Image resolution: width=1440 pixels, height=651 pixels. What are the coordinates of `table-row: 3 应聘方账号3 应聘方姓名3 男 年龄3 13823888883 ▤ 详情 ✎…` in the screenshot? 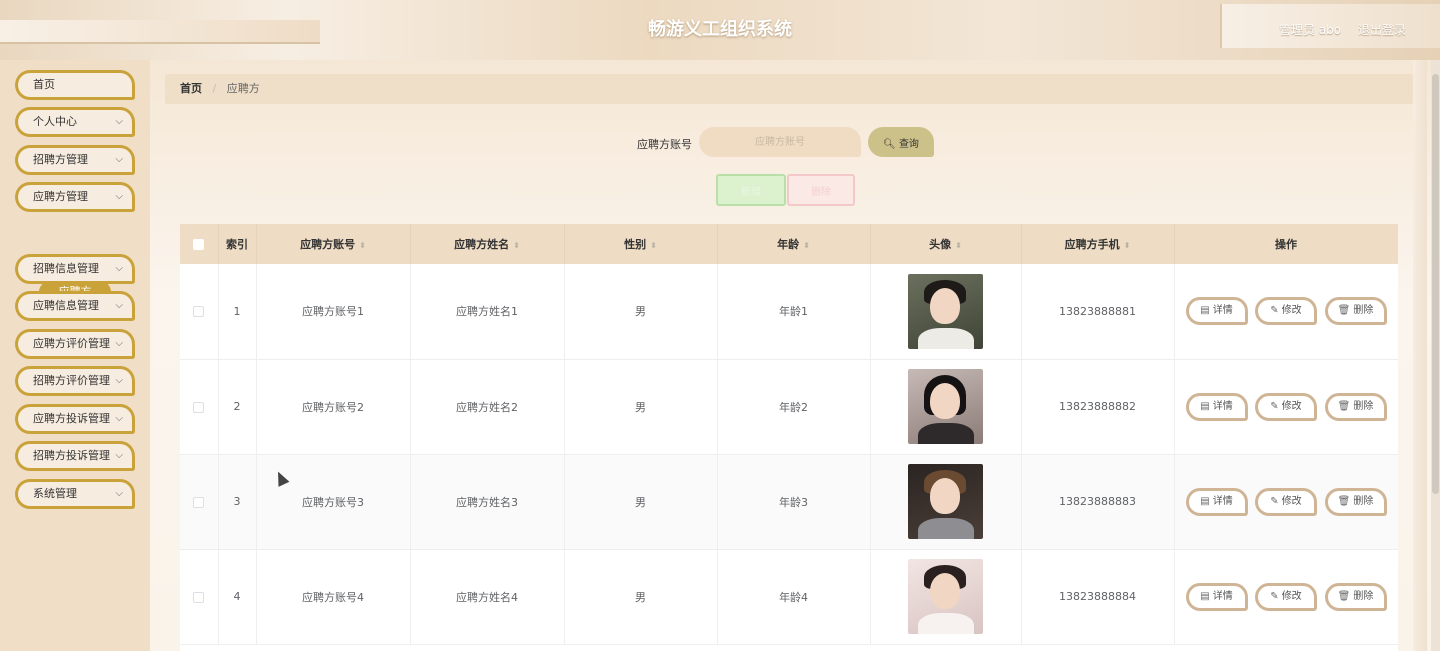 It's located at (789, 502).